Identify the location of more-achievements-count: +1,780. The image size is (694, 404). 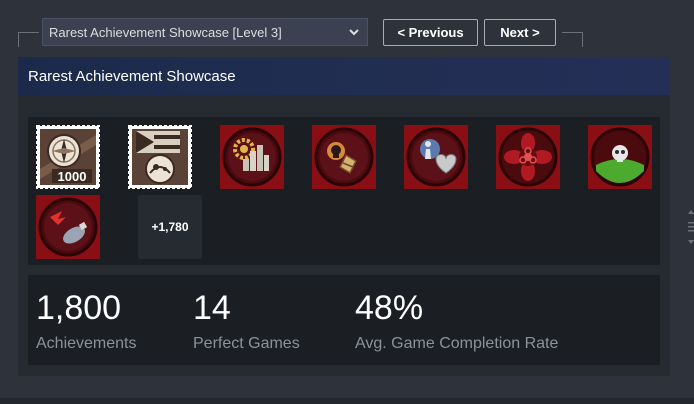
(170, 227).